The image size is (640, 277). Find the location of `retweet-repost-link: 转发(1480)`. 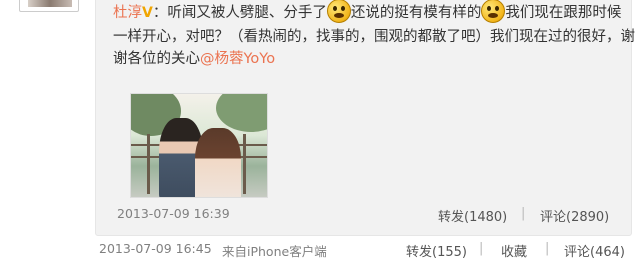

retweet-repost-link: 转发(1480) is located at coordinates (472, 215).